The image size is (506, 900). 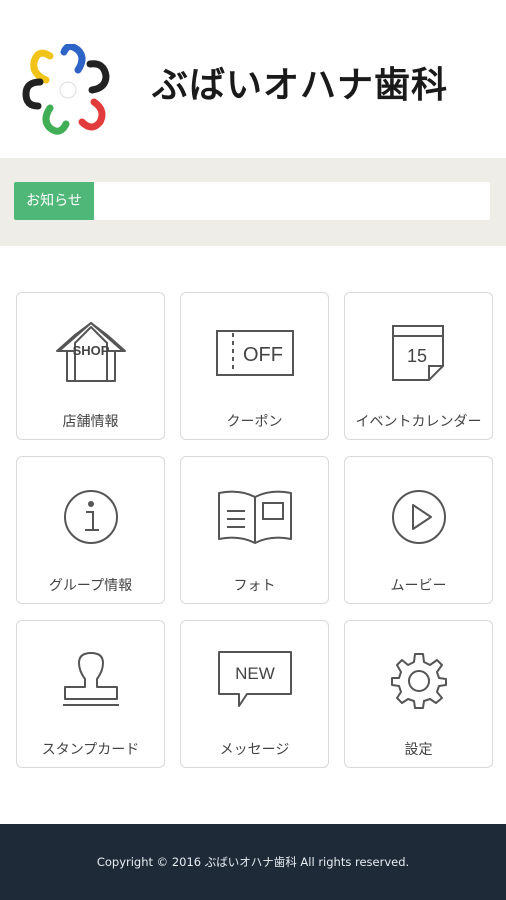 I want to click on clinic-logo, so click(x=66, y=89).